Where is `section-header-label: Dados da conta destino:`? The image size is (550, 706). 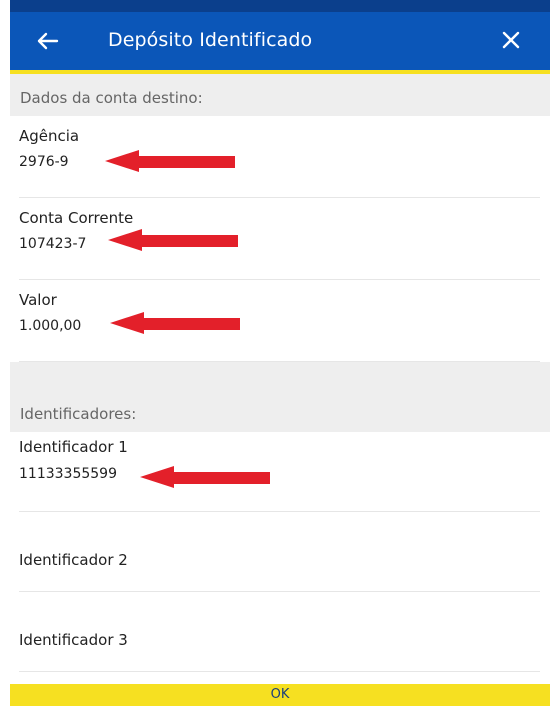
section-header-label: Dados da conta destino: is located at coordinates (111, 98).